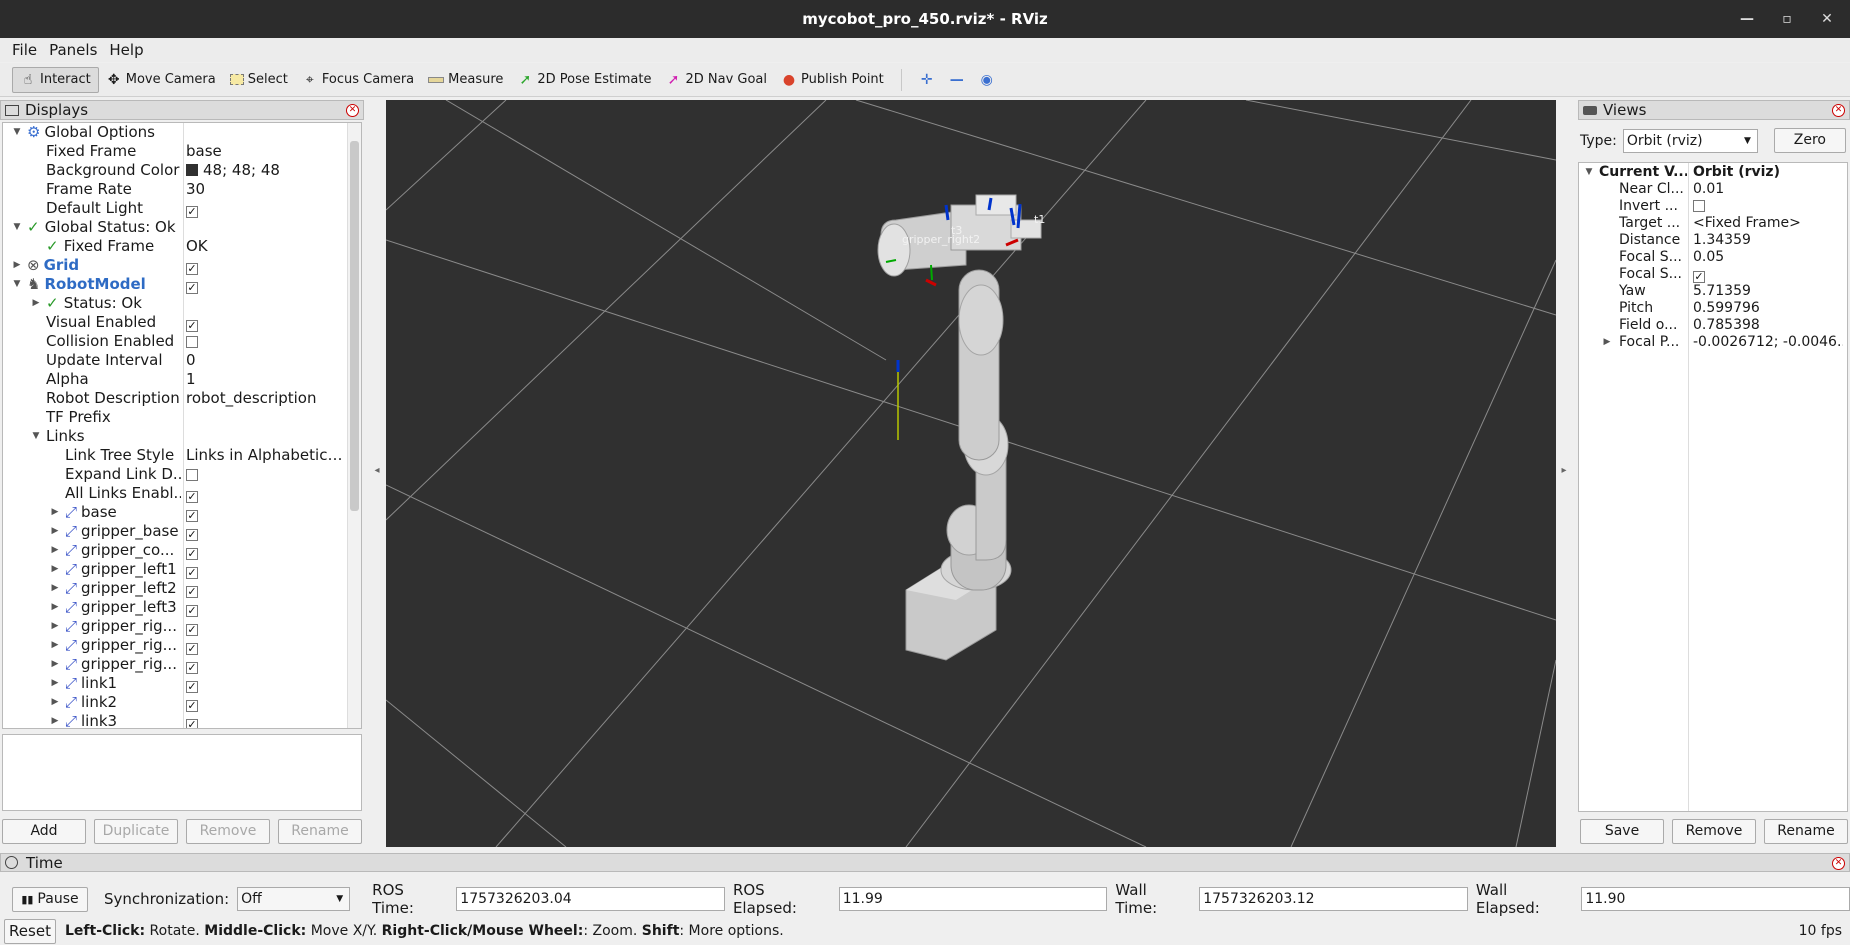 This screenshot has width=1850, height=945. Describe the element at coordinates (182, 569) in the screenshot. I see `display-row: ▶ ⤢ gripper_left1 ✓` at that location.